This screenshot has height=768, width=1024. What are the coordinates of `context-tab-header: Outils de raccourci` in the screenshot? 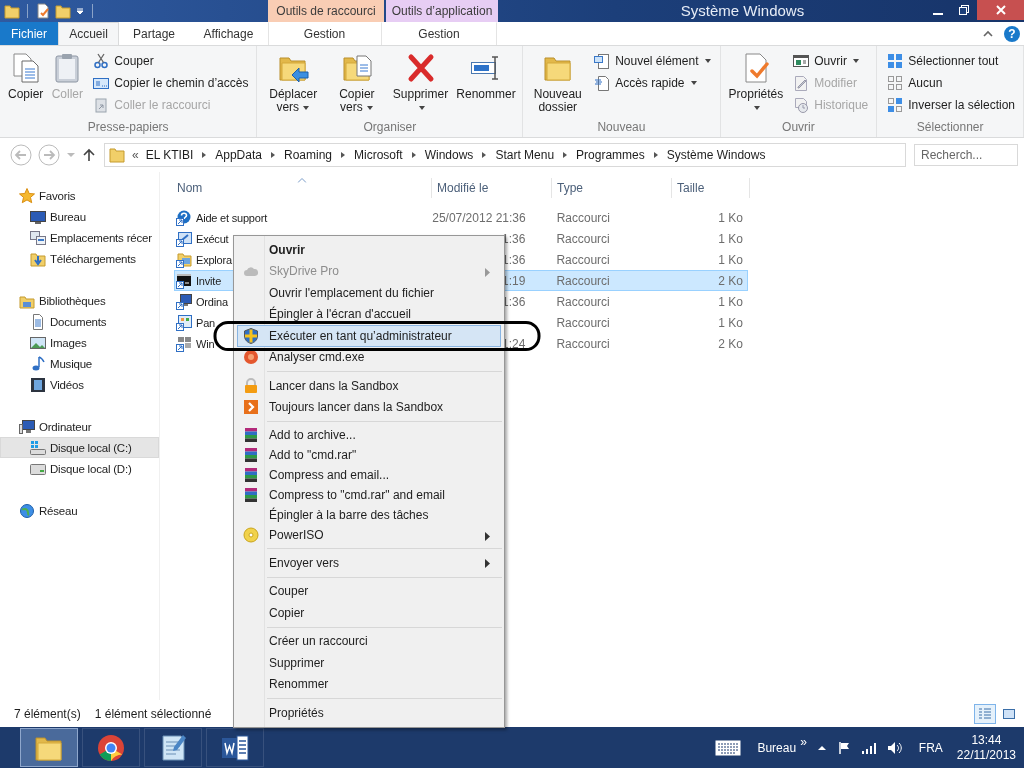 It's located at (326, 11).